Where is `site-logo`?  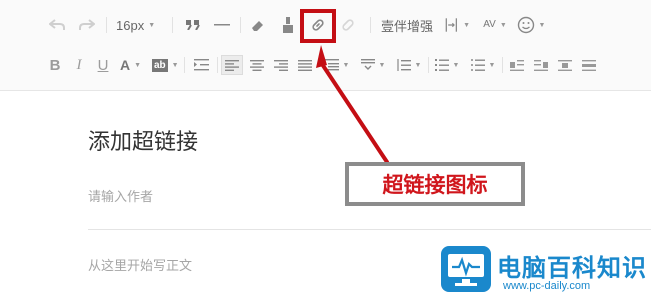
site-logo is located at coordinates (466, 269).